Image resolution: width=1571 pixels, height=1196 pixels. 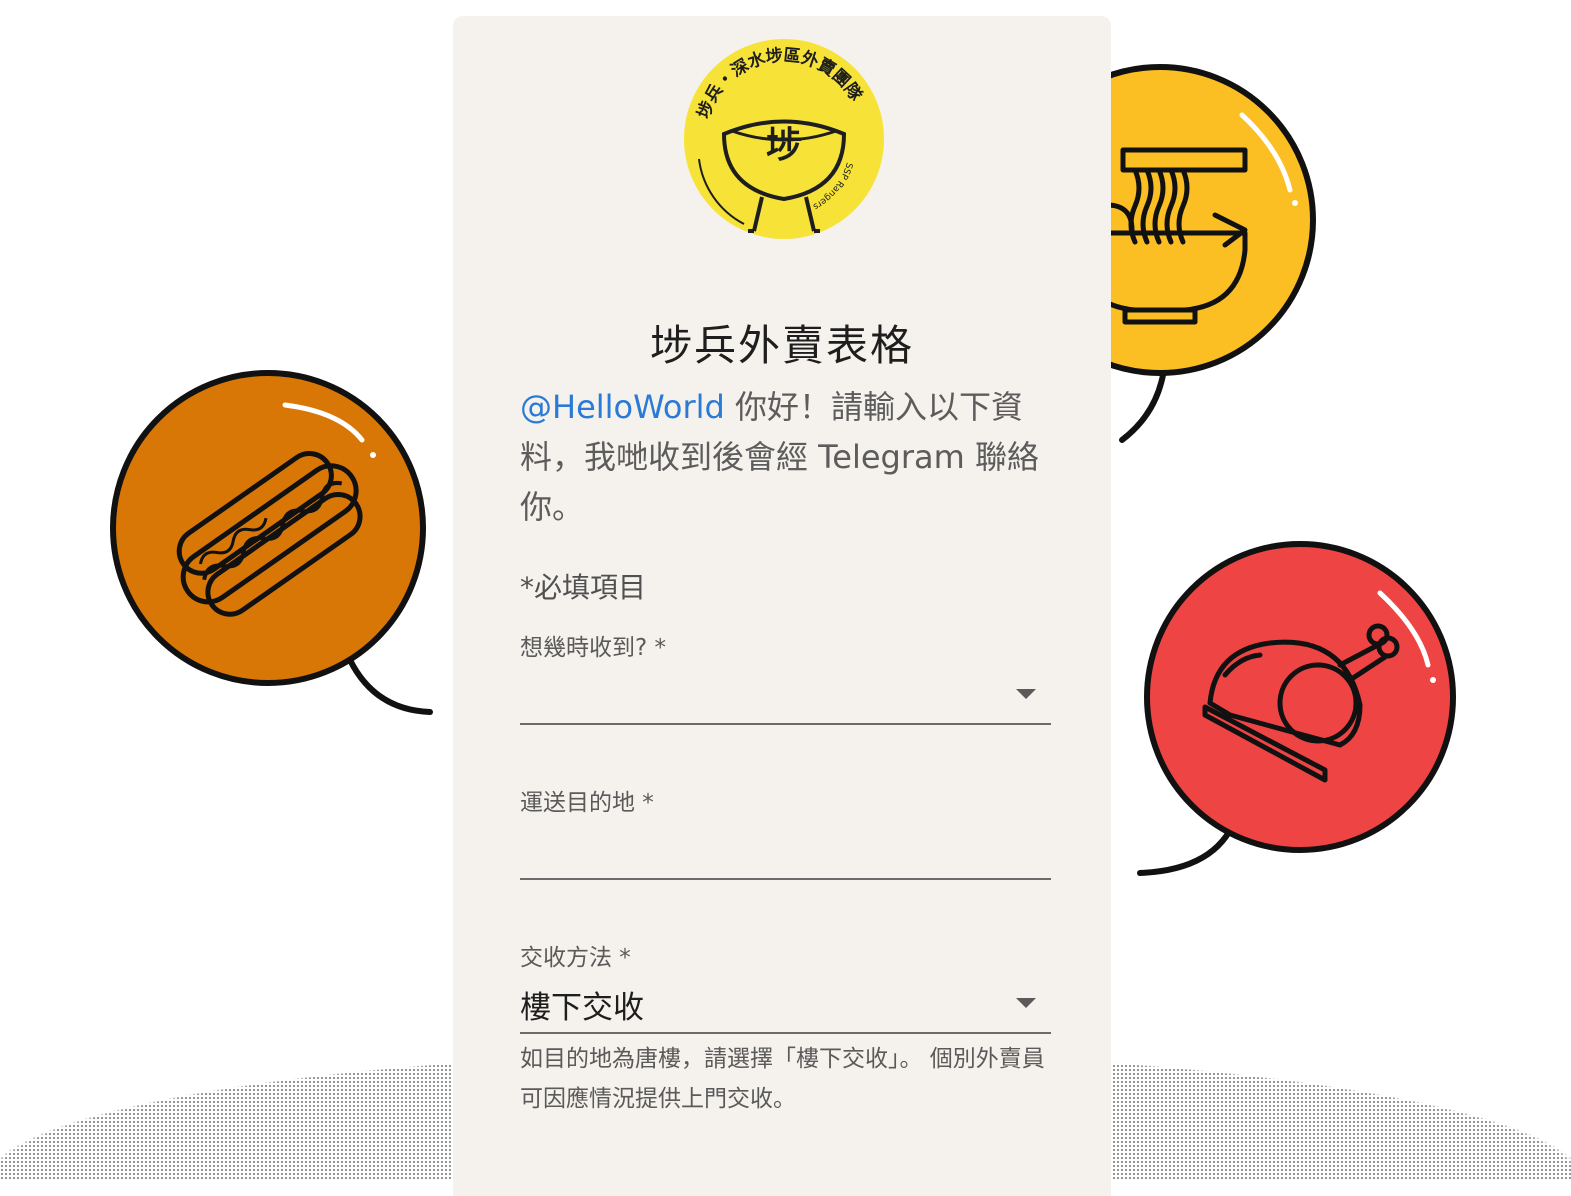 What do you see at coordinates (785, 724) in the screenshot?
I see `delivery-time-underline` at bounding box center [785, 724].